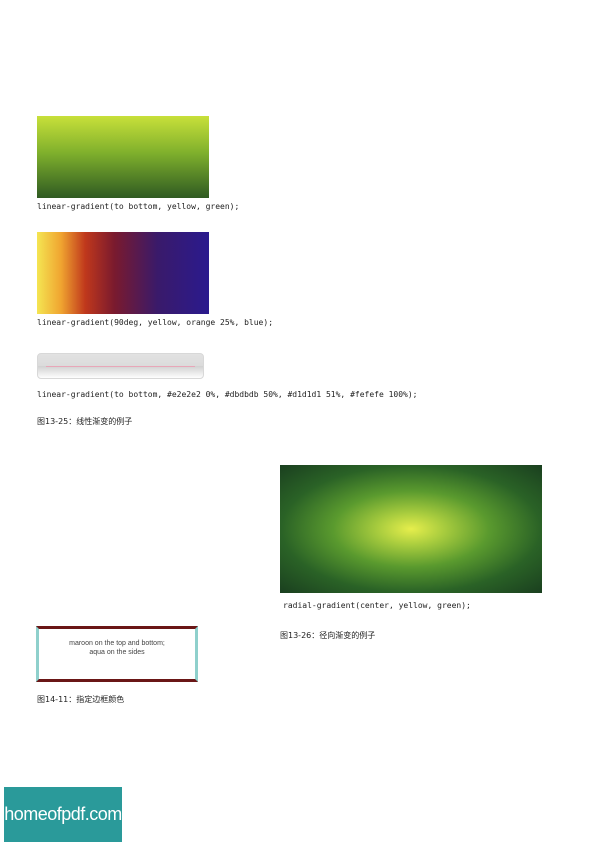 This screenshot has width=596, height=842. What do you see at coordinates (328, 635) in the screenshot?
I see `caption-figure-13-26: 图13-26：径向渐变的例子` at bounding box center [328, 635].